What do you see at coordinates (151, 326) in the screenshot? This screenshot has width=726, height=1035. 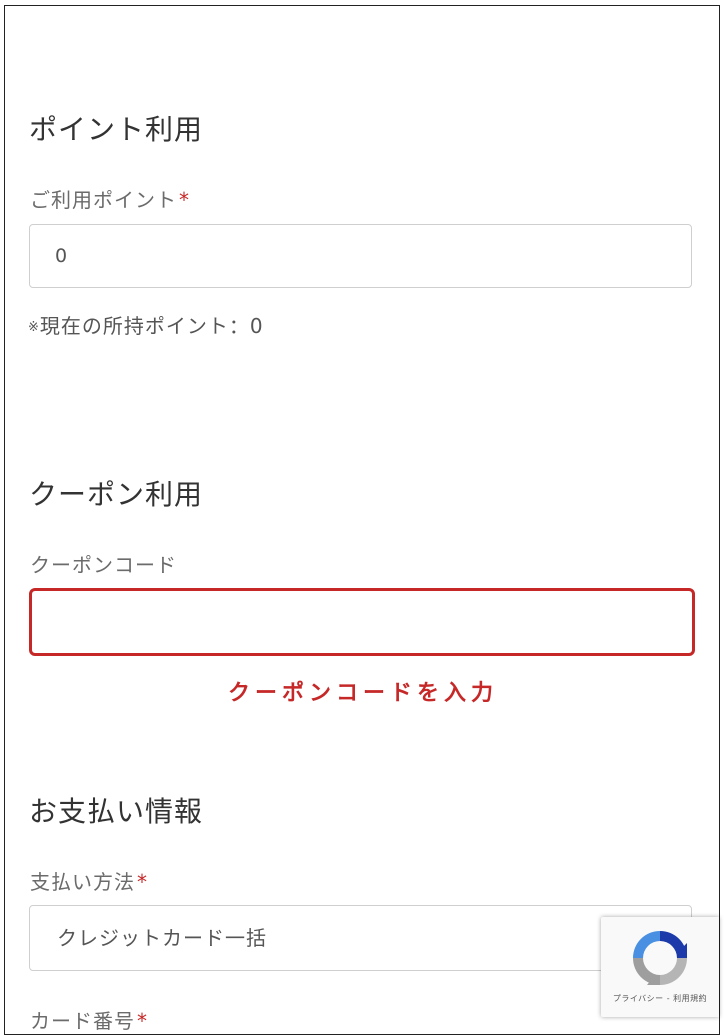 I see `current-points-text: 現在の所持ポイント：0` at bounding box center [151, 326].